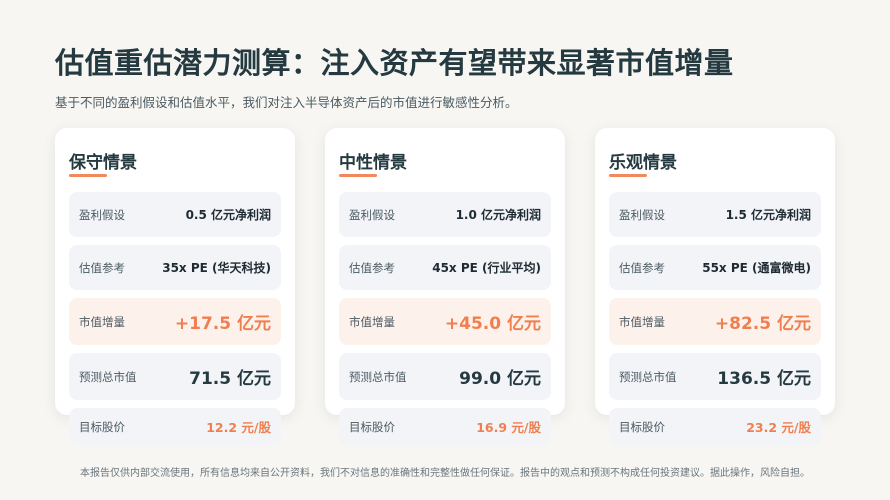 This screenshot has width=890, height=500. Describe the element at coordinates (222, 324) in the screenshot. I see `row-value: +17.5 亿元` at that location.